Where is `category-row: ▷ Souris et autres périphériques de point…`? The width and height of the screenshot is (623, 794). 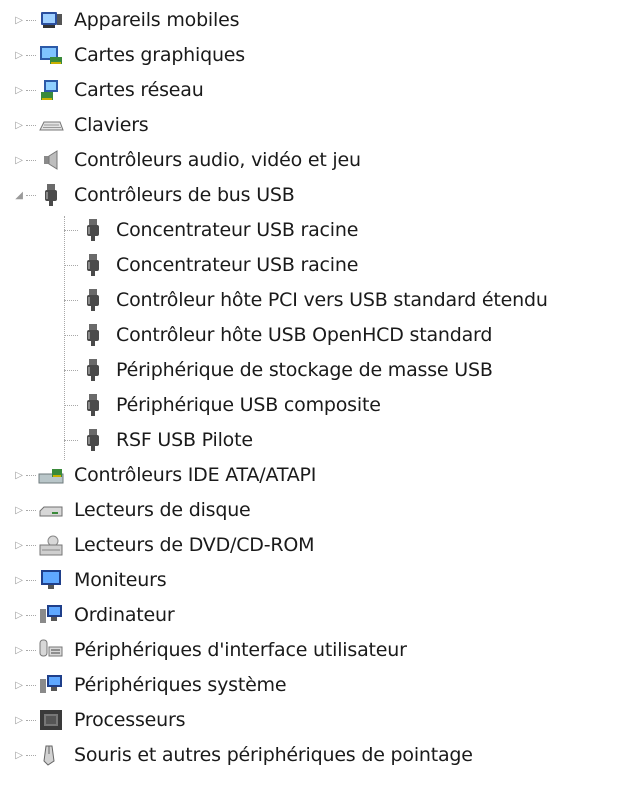
category-row: ▷ Souris et autres périphériques de point… is located at coordinates (236, 755).